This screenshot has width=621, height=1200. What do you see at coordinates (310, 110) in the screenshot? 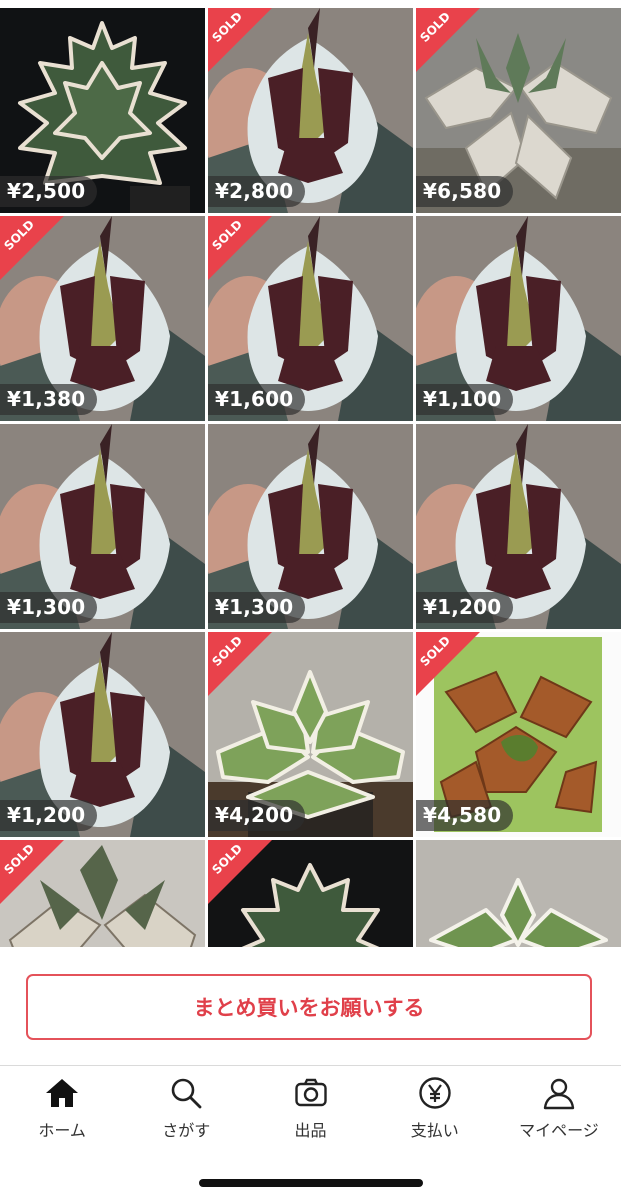
I see `product-tile: ¥2,800 SOLD` at bounding box center [310, 110].